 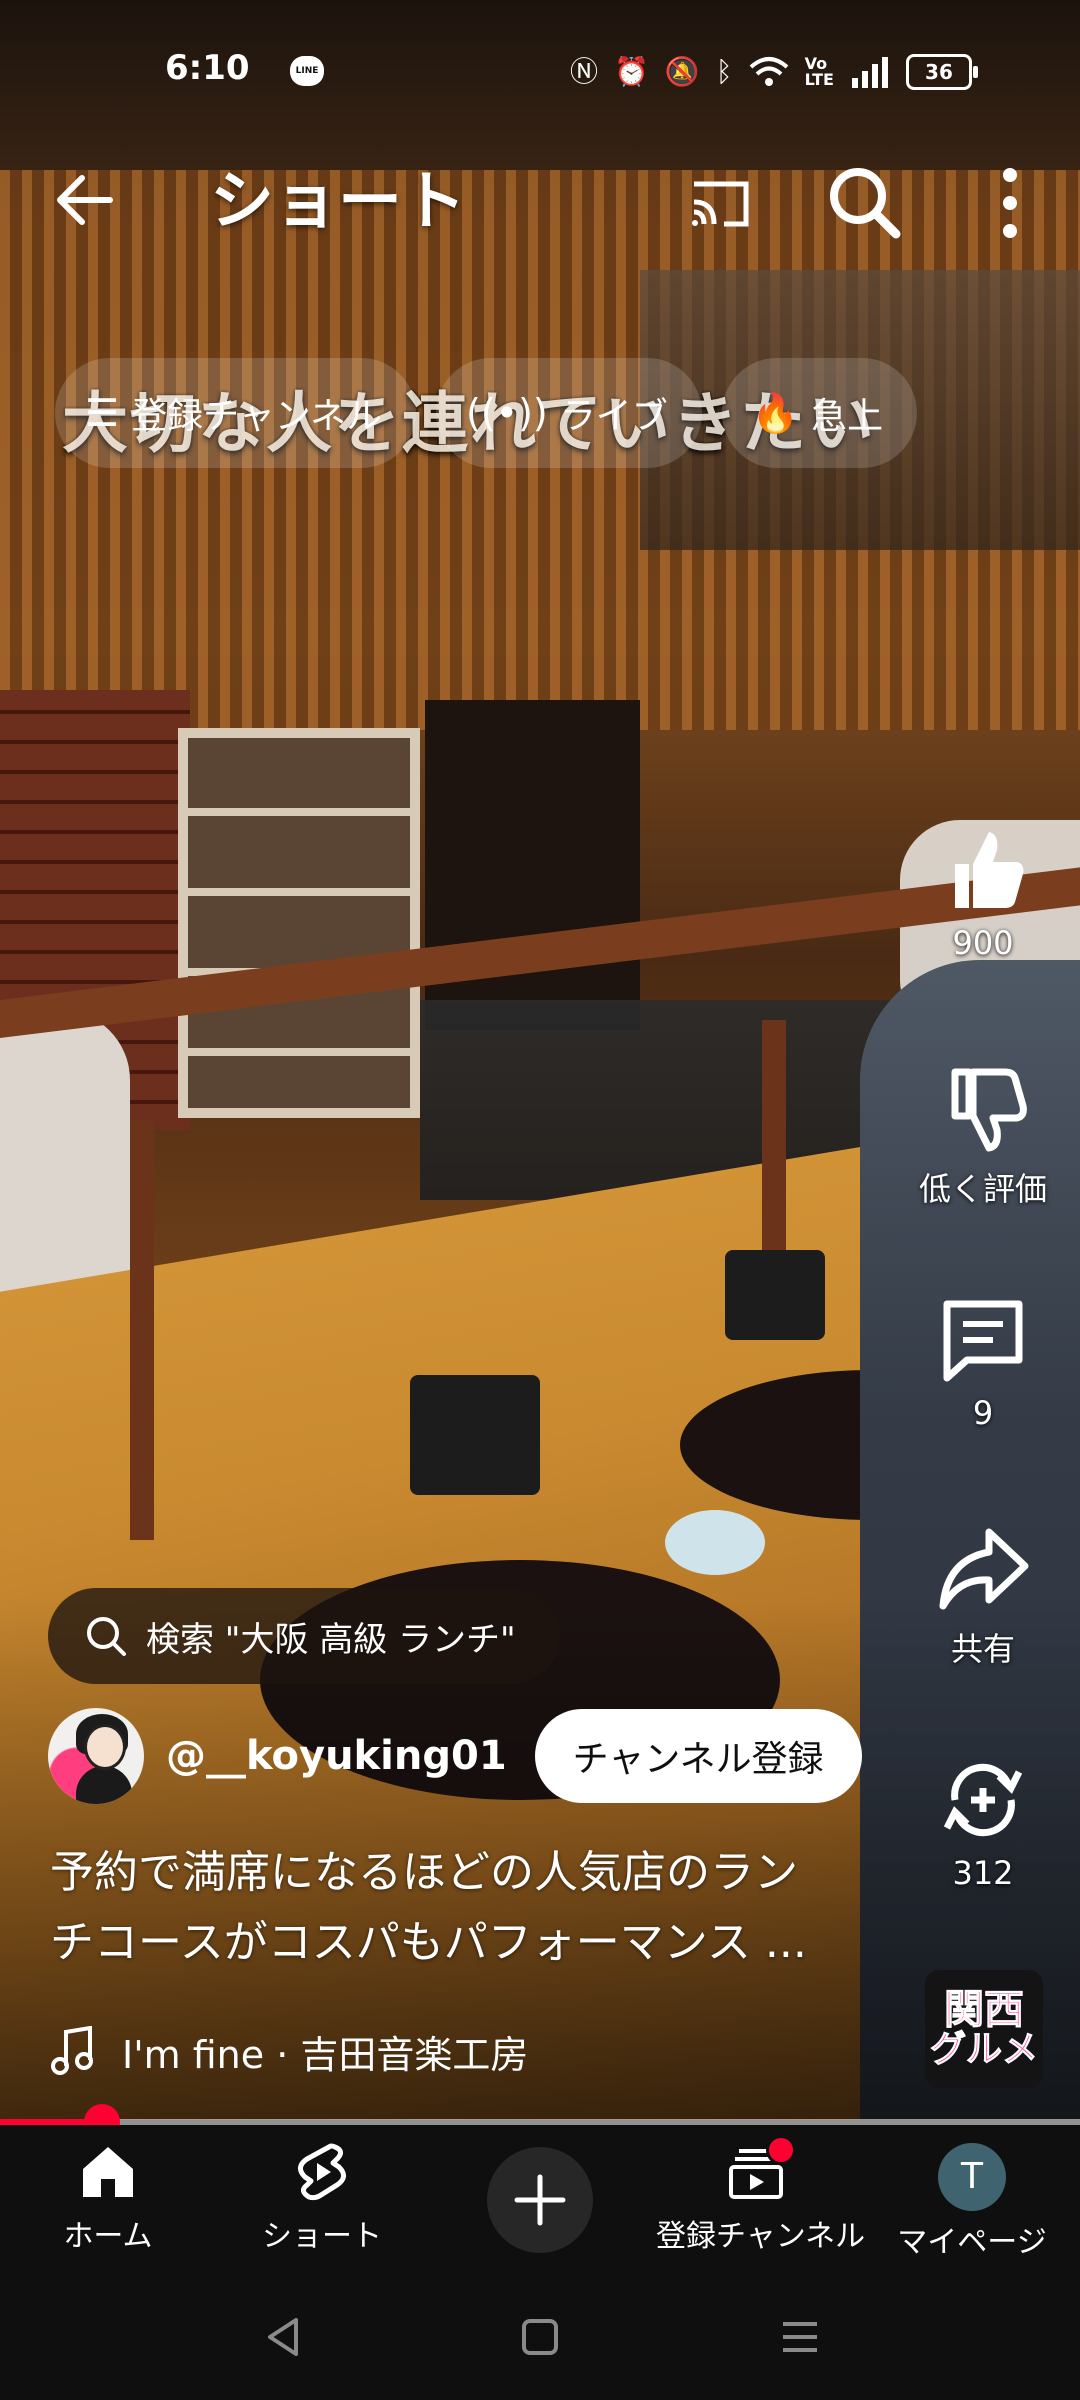 I want to click on battery-icon: 36, so click(x=941, y=72).